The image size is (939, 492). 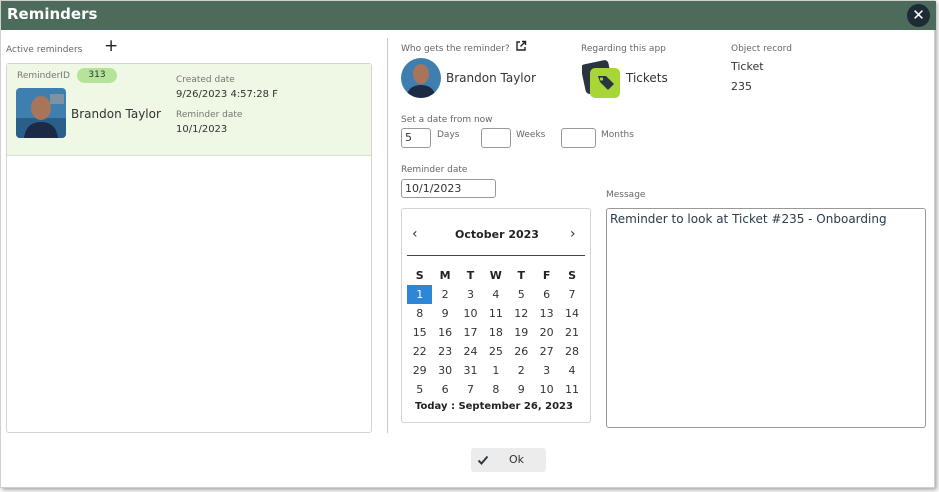 I want to click on days-label: Days, so click(x=448, y=135).